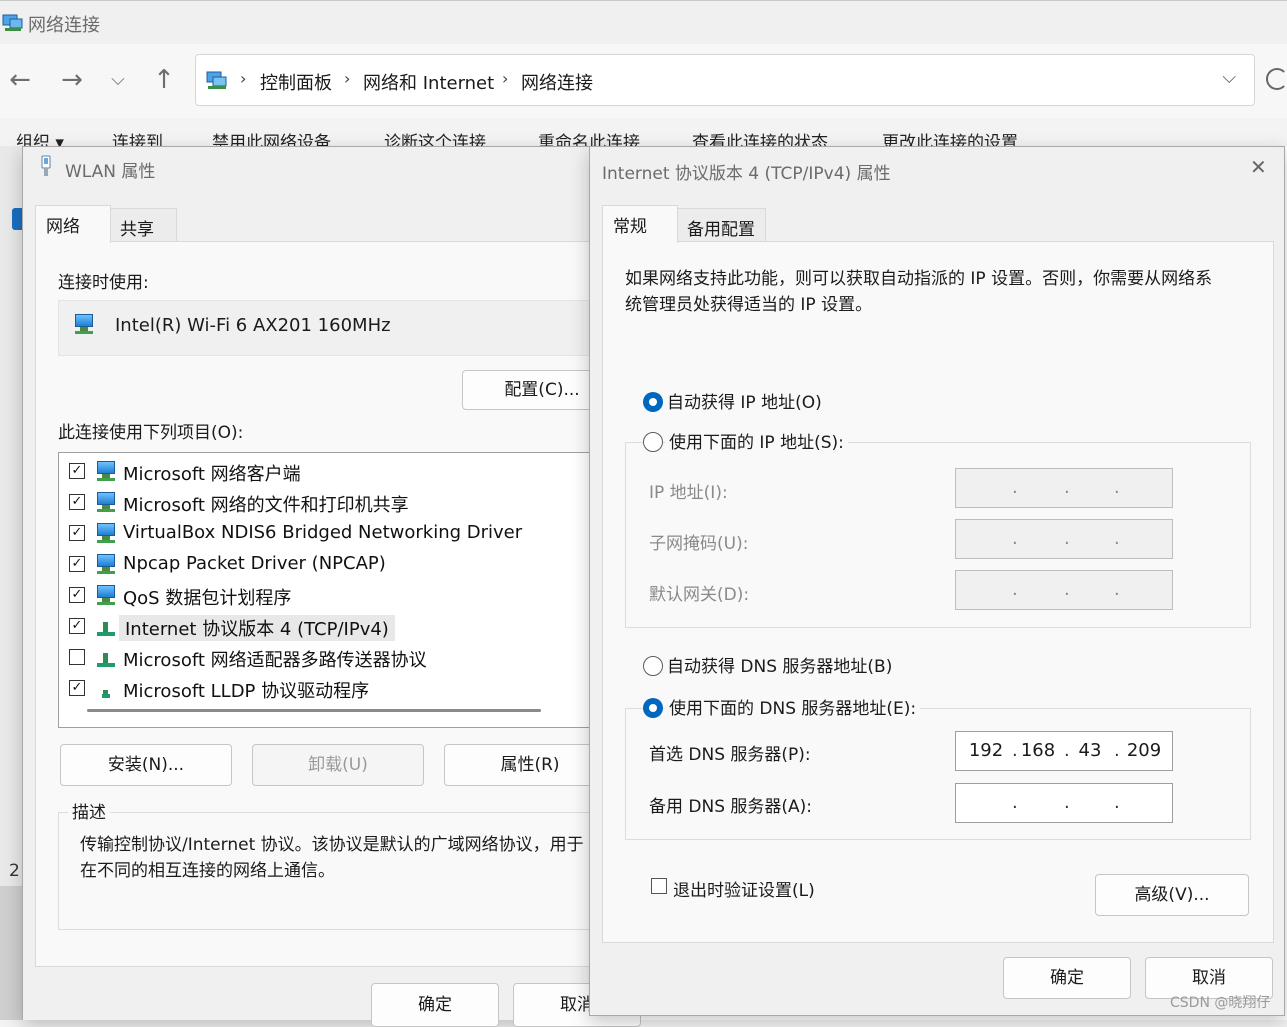  What do you see at coordinates (653, 666) in the screenshot?
I see `auto-dns-radio` at bounding box center [653, 666].